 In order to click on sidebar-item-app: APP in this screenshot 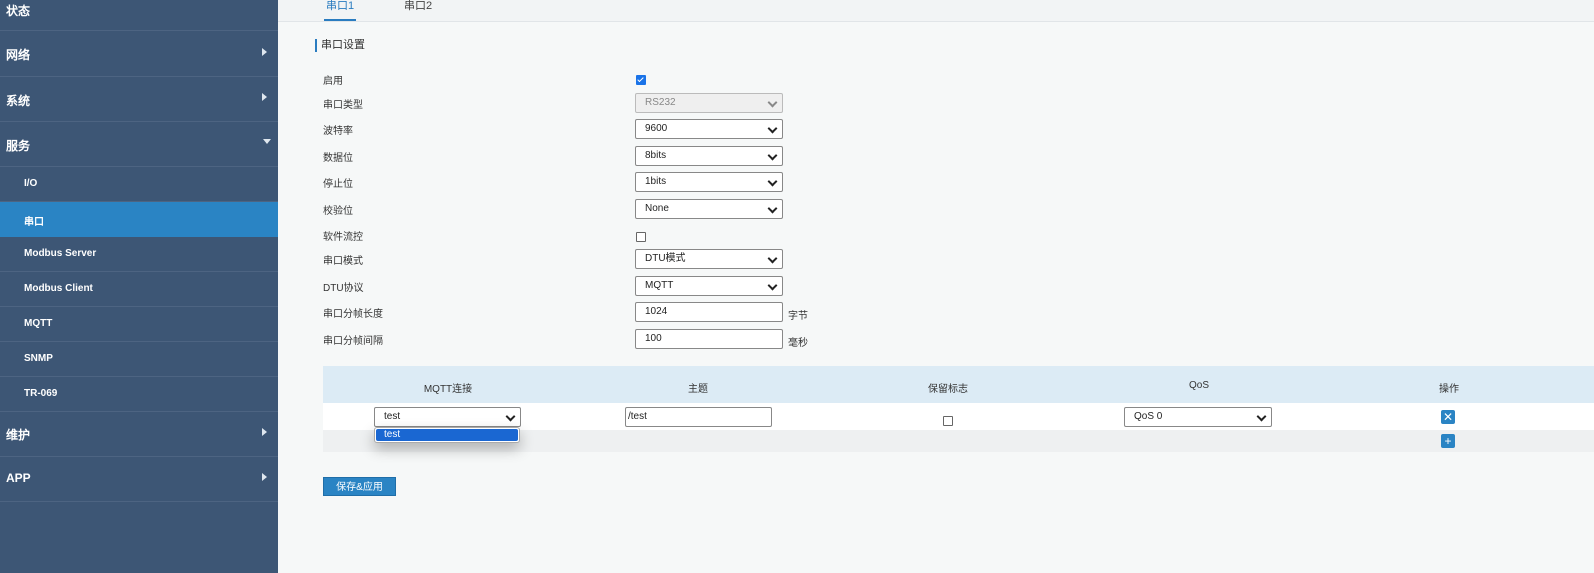, I will do `click(139, 479)`.